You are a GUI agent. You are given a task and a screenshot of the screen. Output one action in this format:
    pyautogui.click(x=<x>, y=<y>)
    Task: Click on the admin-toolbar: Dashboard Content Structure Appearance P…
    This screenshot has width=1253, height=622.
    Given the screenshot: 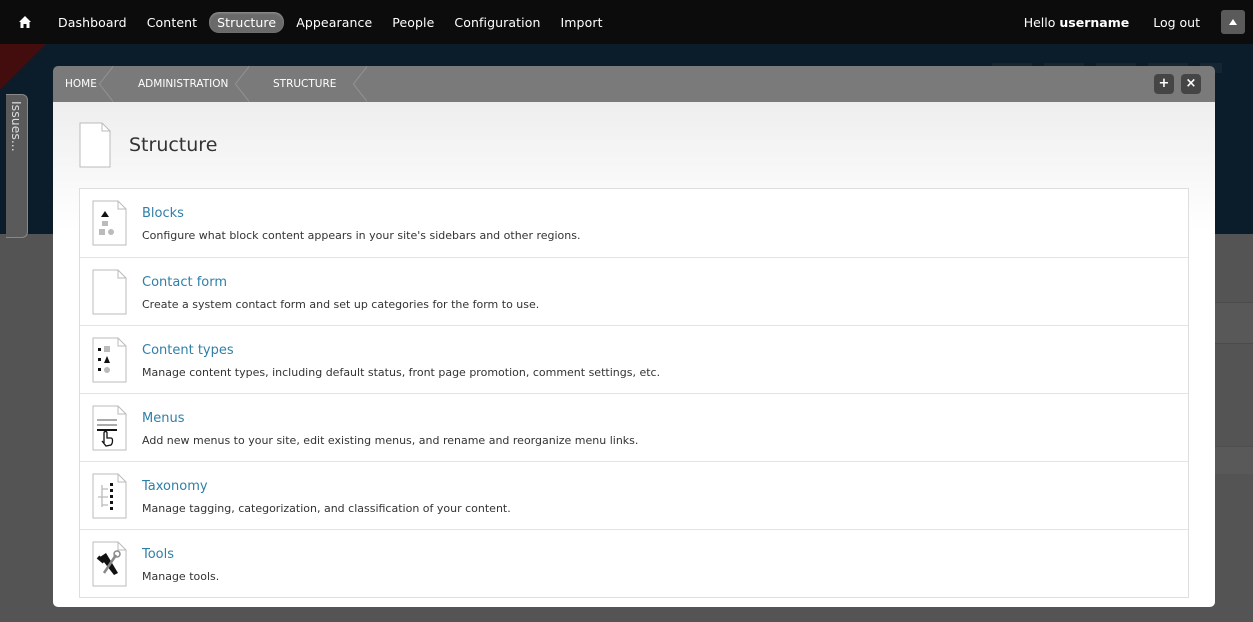 What is the action you would take?
    pyautogui.click(x=626, y=22)
    